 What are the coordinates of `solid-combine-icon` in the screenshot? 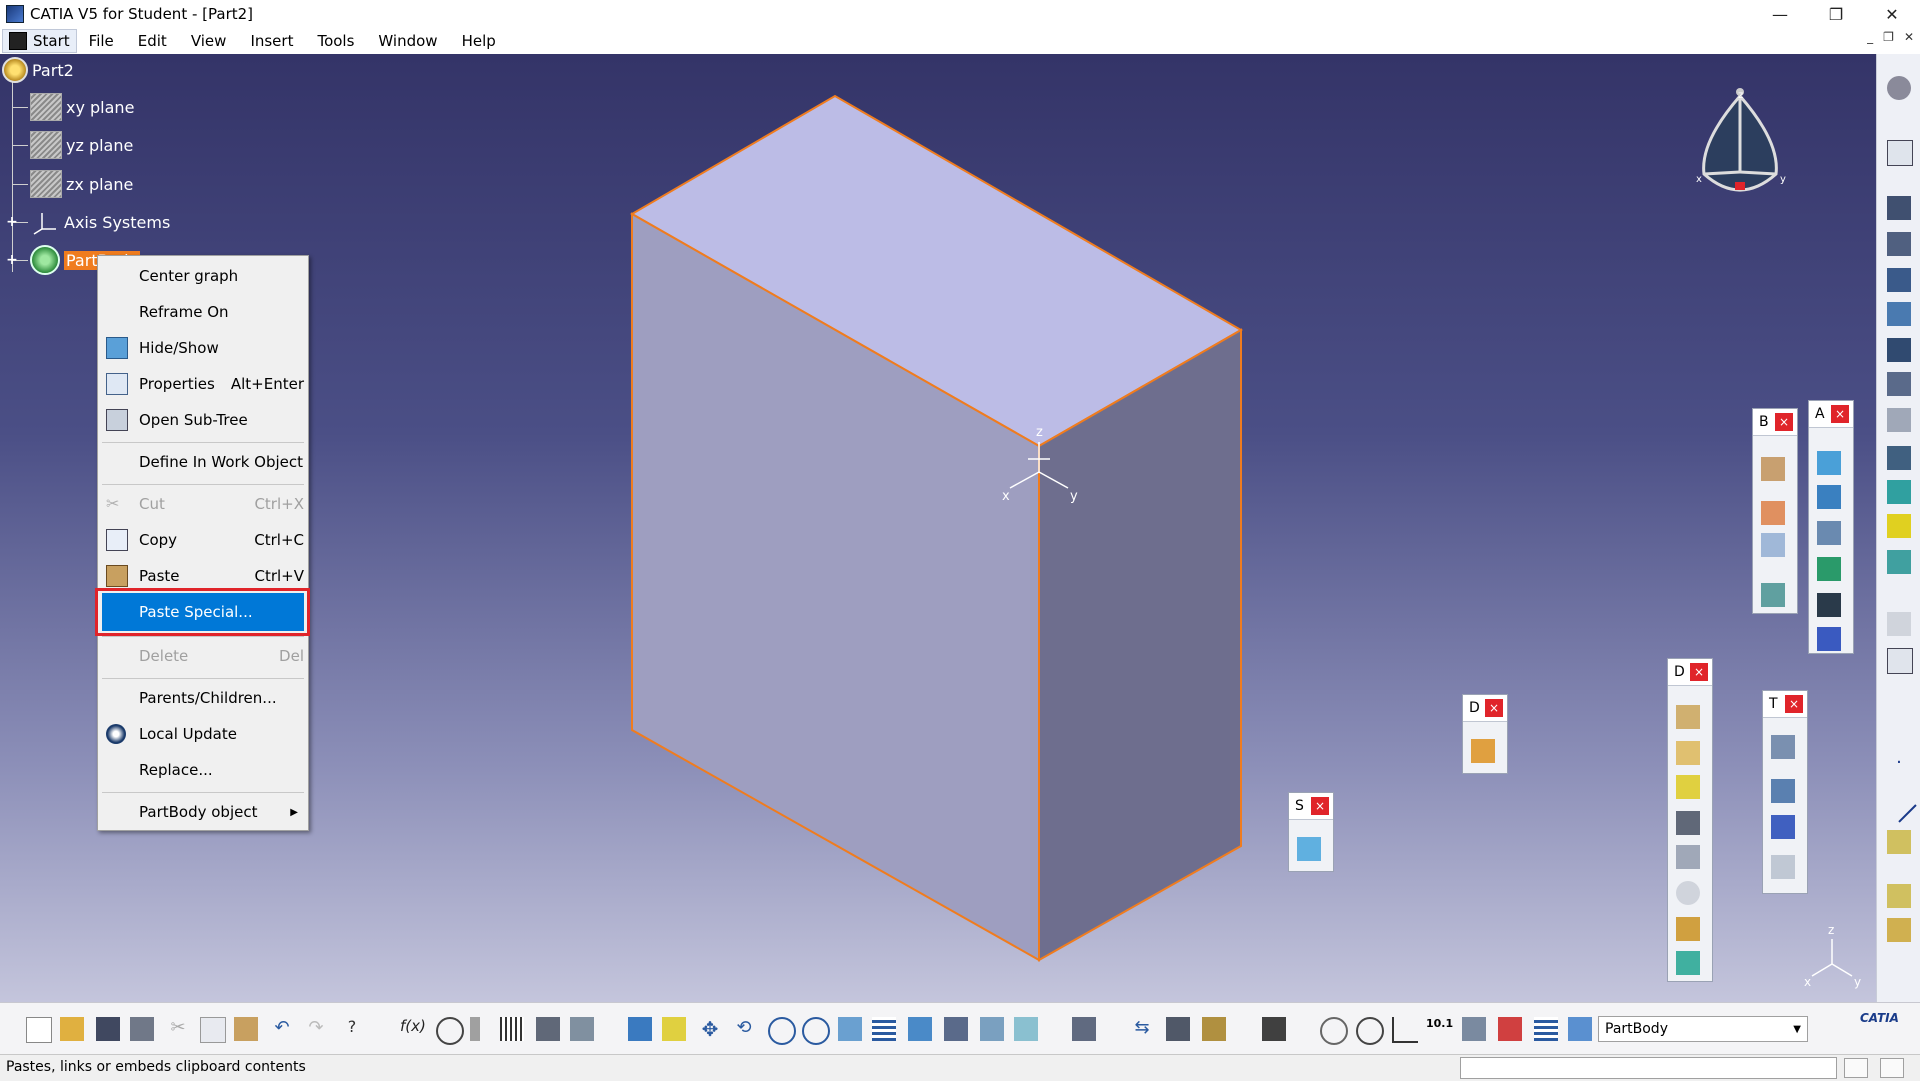 It's located at (1899, 526).